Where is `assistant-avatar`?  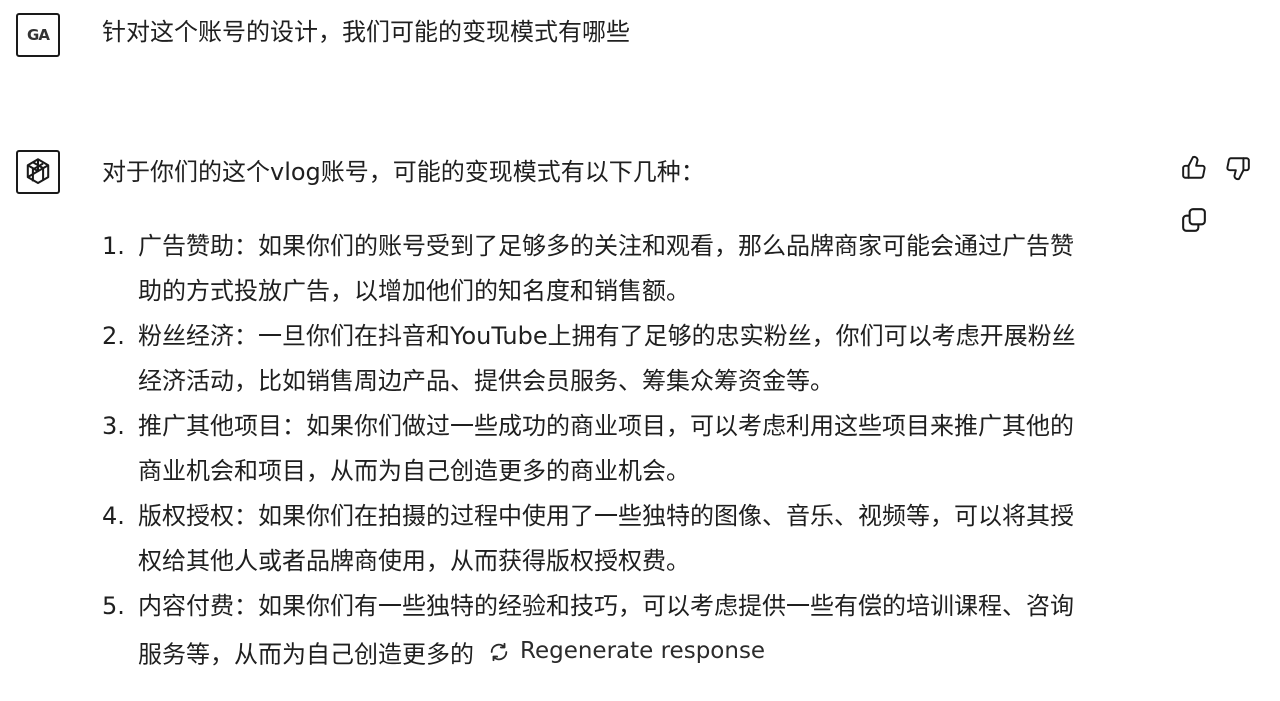
assistant-avatar is located at coordinates (38, 172).